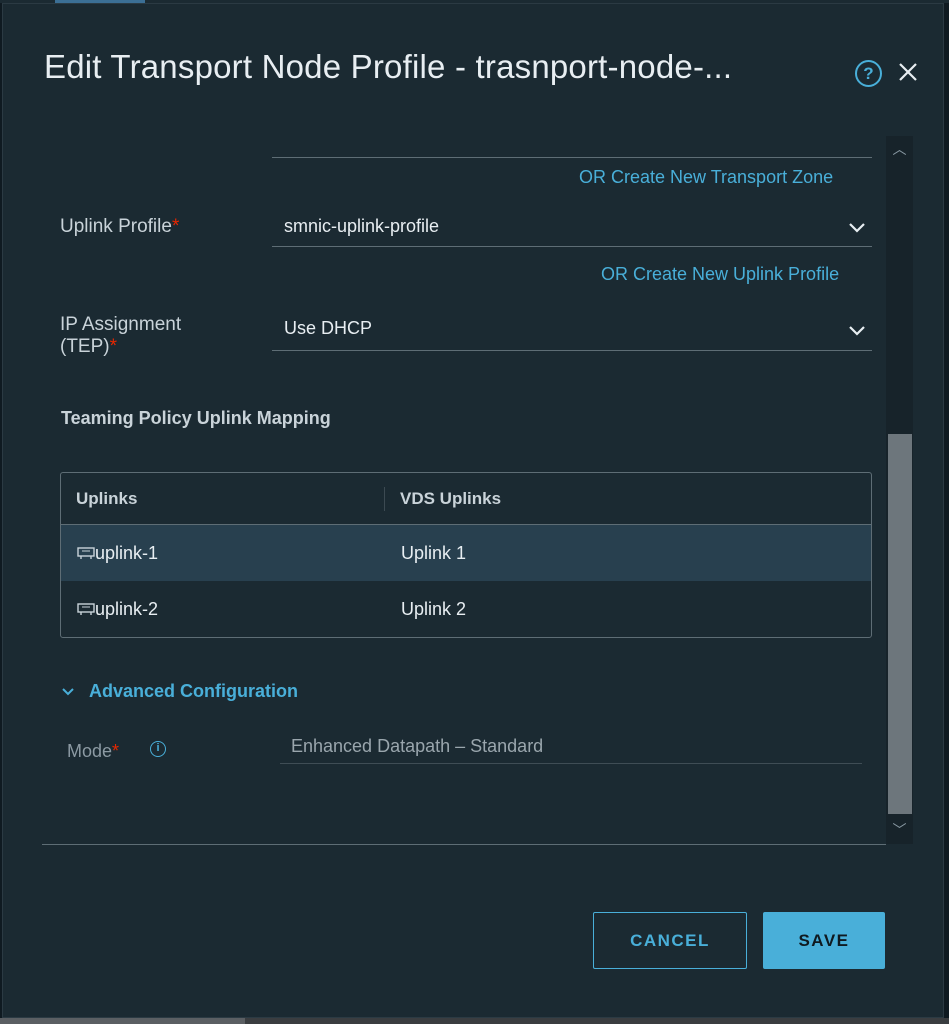 The height and width of the screenshot is (1024, 949). I want to click on cancel-button: CANCEL, so click(670, 940).